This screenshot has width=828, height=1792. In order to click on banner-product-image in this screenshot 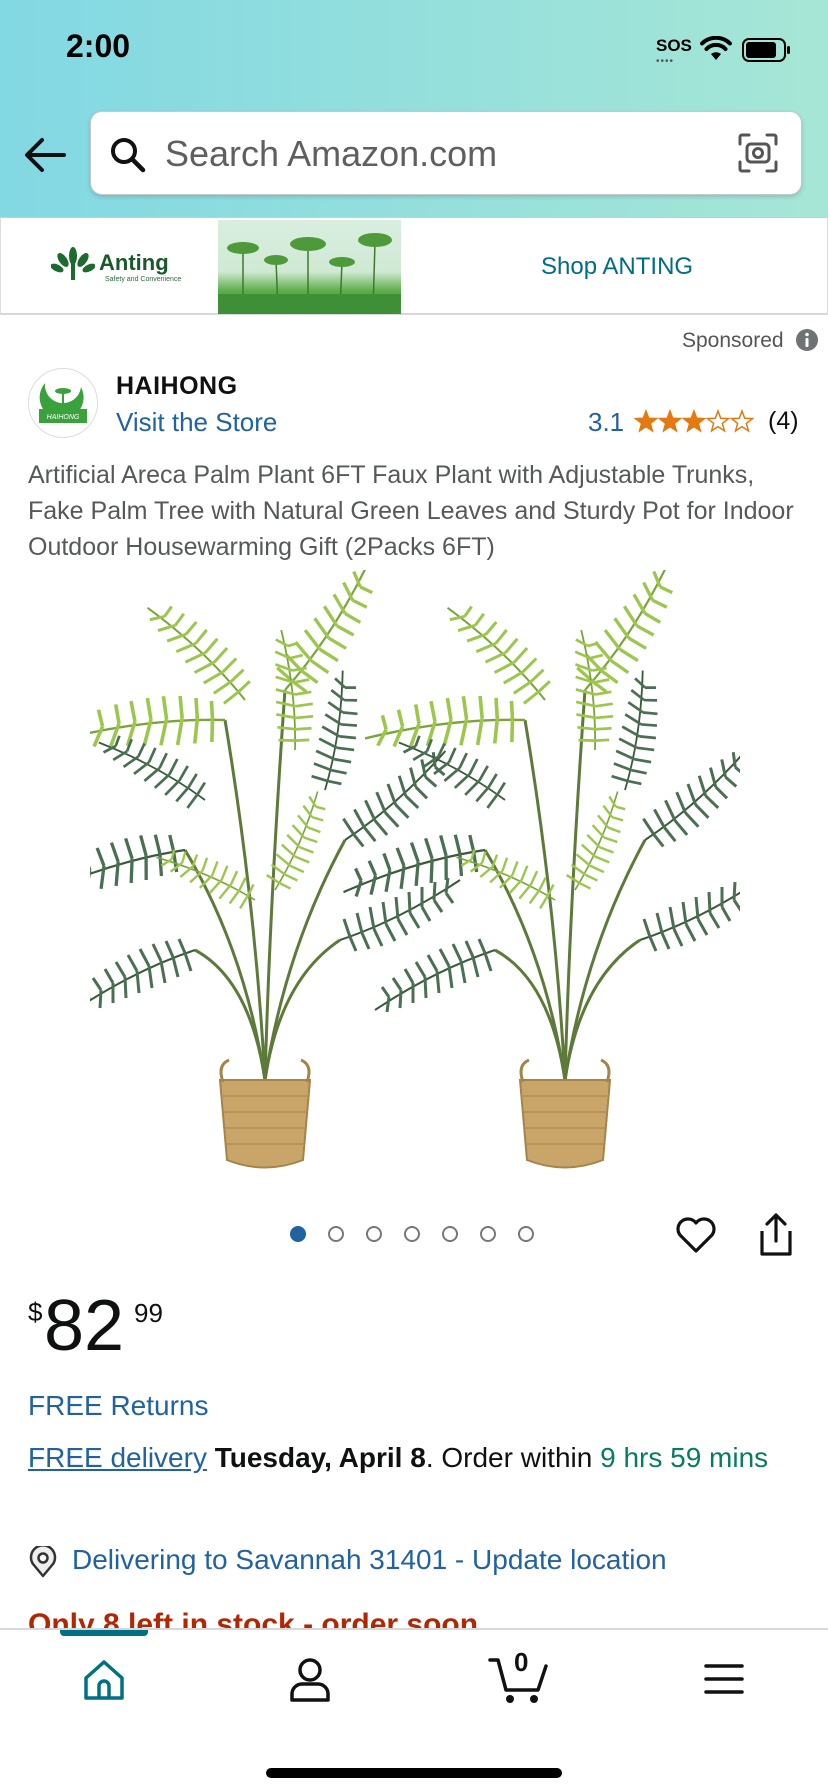, I will do `click(309, 267)`.